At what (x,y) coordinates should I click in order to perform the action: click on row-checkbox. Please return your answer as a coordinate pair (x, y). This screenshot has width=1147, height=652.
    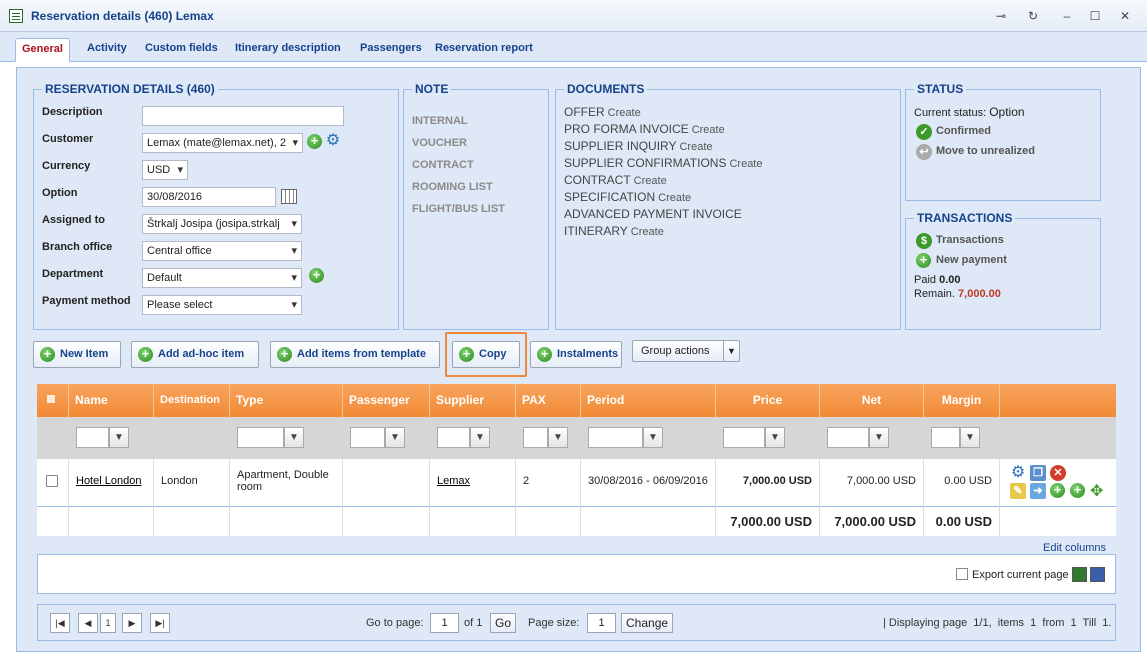
    Looking at the image, I should click on (53, 483).